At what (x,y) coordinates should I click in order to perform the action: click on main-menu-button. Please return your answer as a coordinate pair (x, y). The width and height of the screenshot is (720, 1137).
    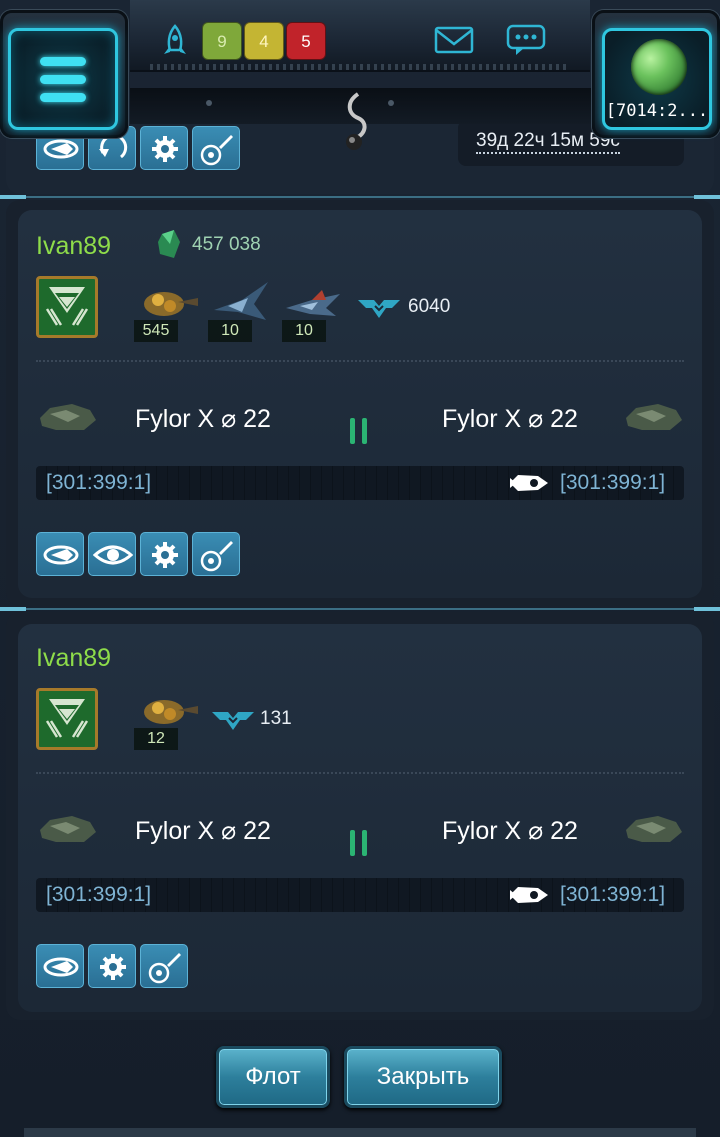
    Looking at the image, I should click on (63, 79).